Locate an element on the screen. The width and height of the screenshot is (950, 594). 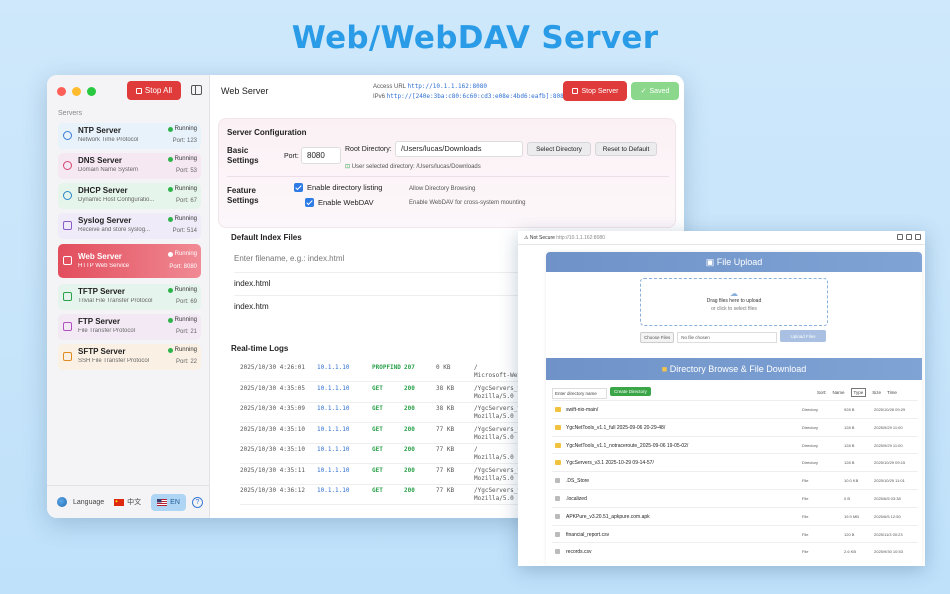
basic-settings-label: Basic Settings is located at coordinates (243, 156).